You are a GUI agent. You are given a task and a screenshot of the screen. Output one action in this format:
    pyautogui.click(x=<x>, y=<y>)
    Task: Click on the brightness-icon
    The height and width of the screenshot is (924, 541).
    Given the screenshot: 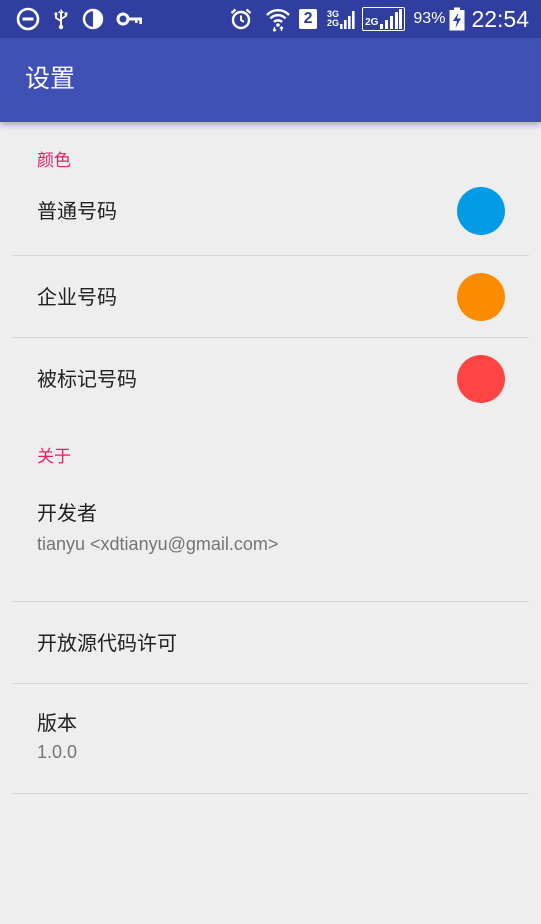 What is the action you would take?
    pyautogui.click(x=93, y=19)
    